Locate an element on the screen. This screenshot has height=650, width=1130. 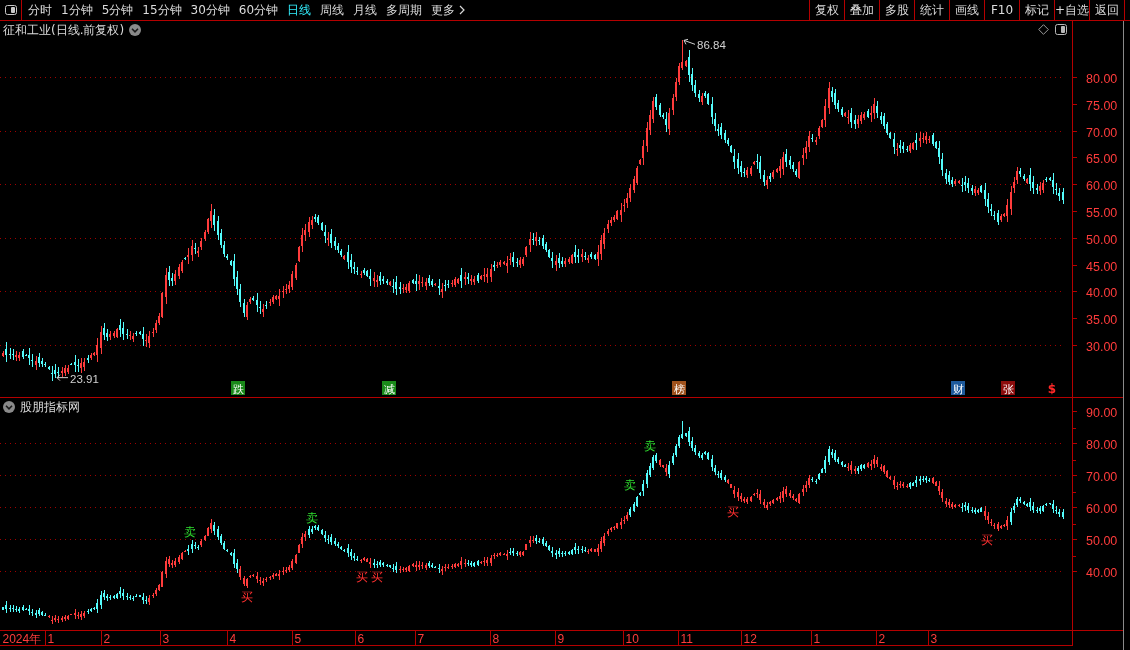
period-tab: 日线 is located at coordinates (299, 10).